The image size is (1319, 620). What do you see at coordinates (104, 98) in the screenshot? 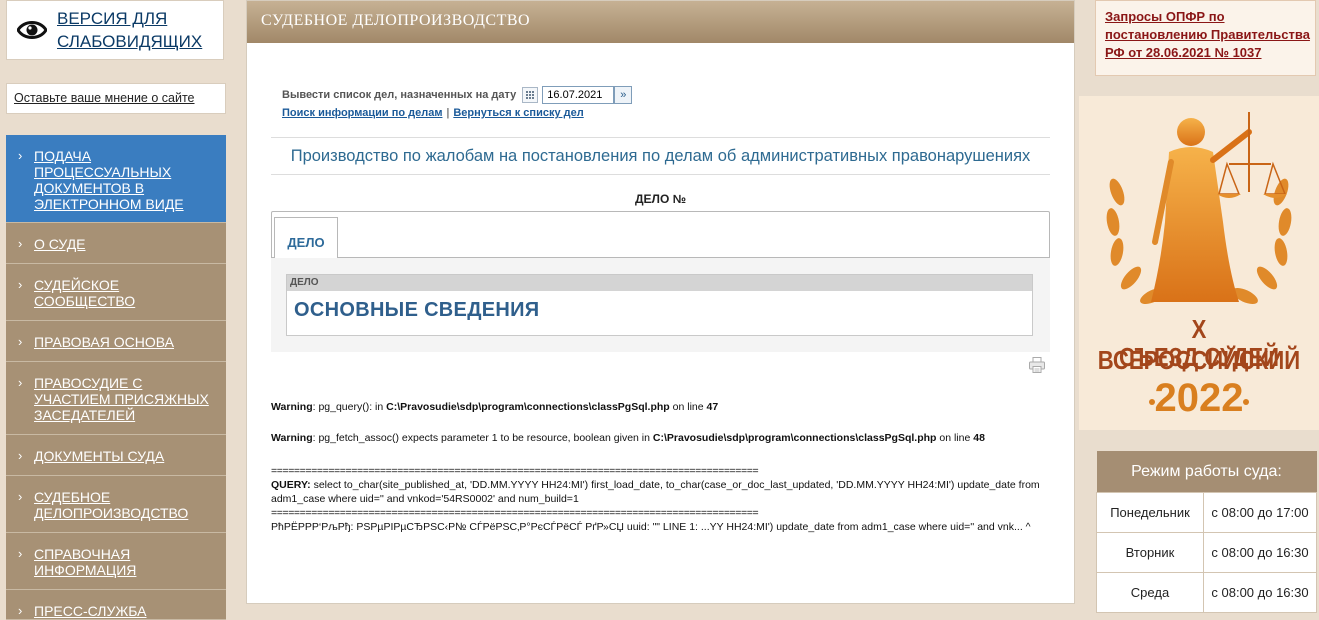
I see `feedback-link: Оставьте ваше мнение о сайте` at bounding box center [104, 98].